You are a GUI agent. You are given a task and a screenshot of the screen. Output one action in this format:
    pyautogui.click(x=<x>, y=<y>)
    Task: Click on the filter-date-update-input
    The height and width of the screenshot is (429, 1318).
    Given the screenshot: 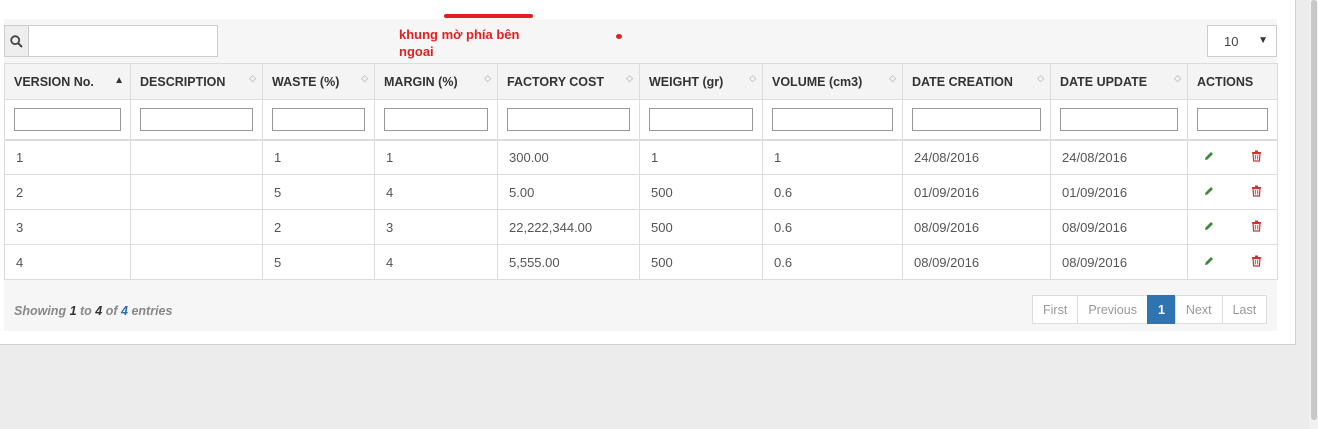 What is the action you would take?
    pyautogui.click(x=1119, y=119)
    